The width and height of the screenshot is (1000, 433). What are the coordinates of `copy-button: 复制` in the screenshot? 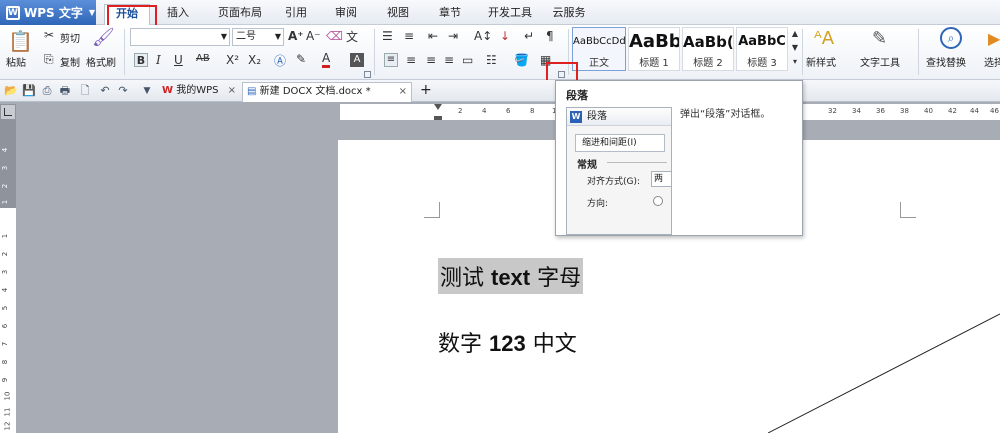 It's located at (70, 61).